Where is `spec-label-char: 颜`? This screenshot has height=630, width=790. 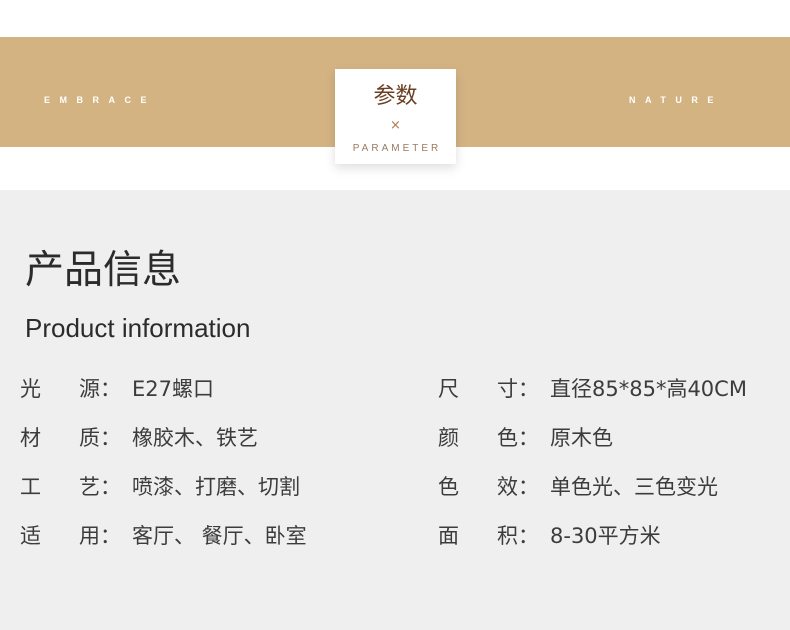 spec-label-char: 颜 is located at coordinates (448, 438).